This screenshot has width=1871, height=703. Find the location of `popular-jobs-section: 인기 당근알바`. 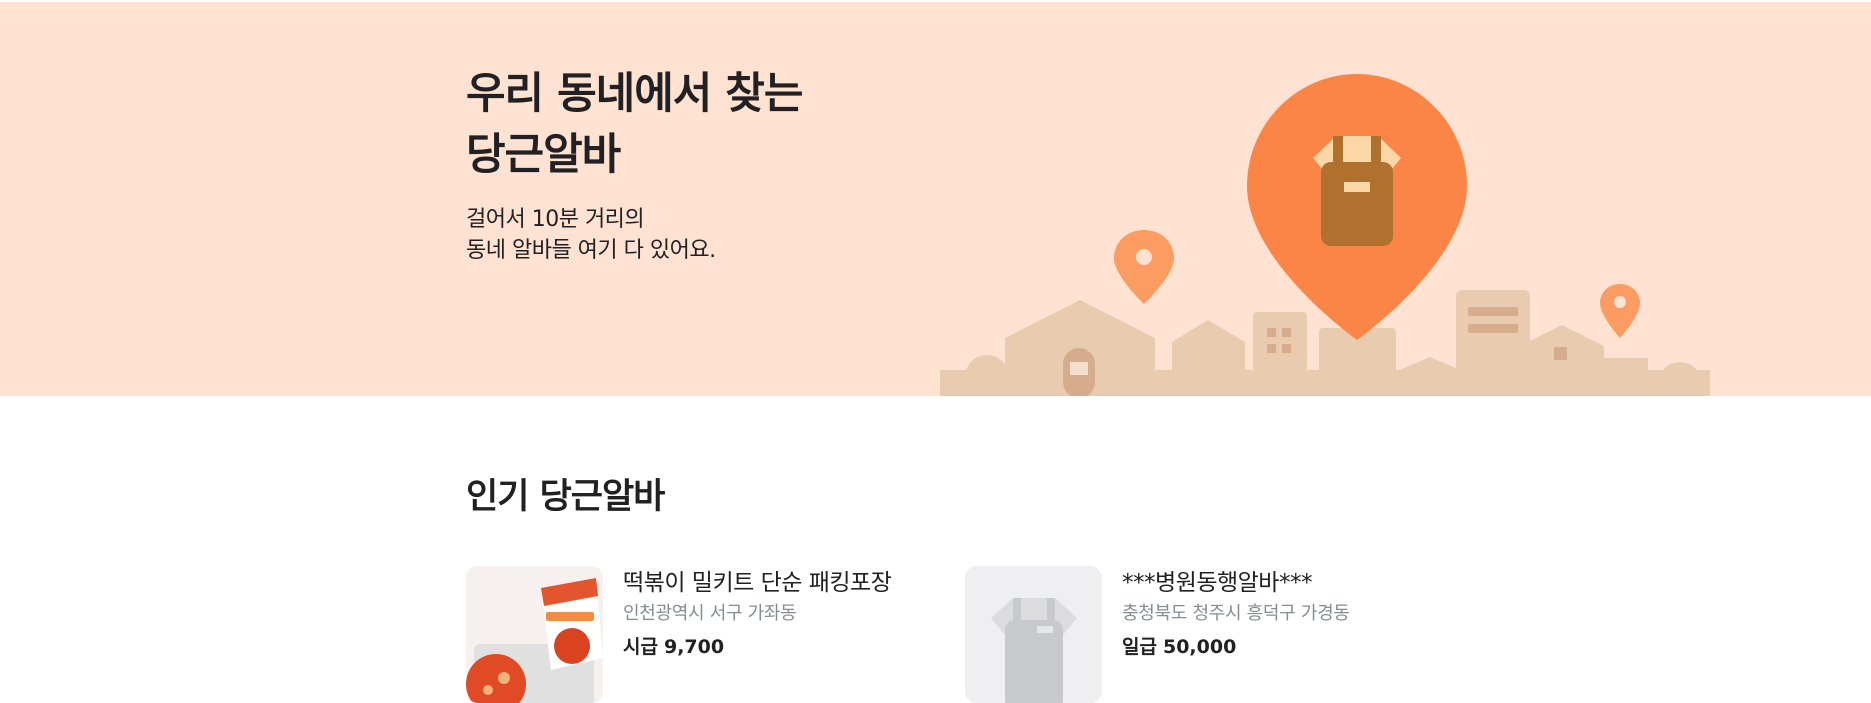

popular-jobs-section: 인기 당근알바 is located at coordinates (565, 493).